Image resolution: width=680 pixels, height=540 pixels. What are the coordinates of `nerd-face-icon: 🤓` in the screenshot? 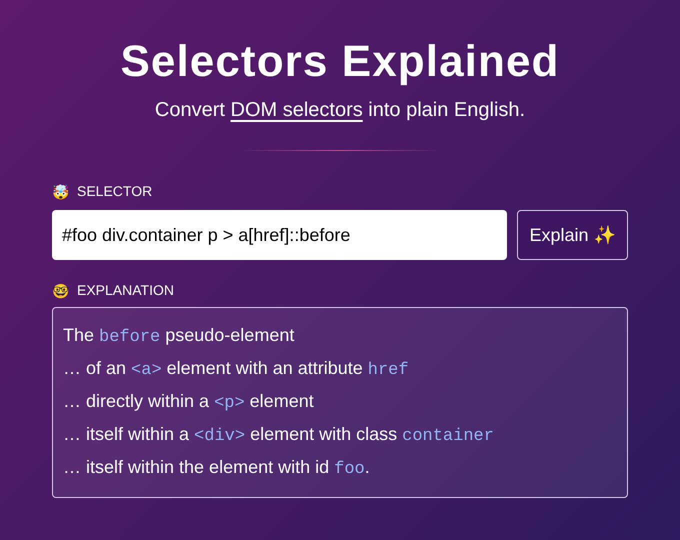 It's located at (60, 291).